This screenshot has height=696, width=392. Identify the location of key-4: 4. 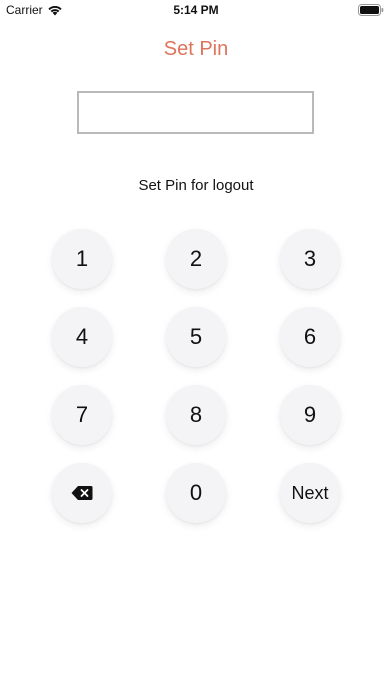
(82, 337).